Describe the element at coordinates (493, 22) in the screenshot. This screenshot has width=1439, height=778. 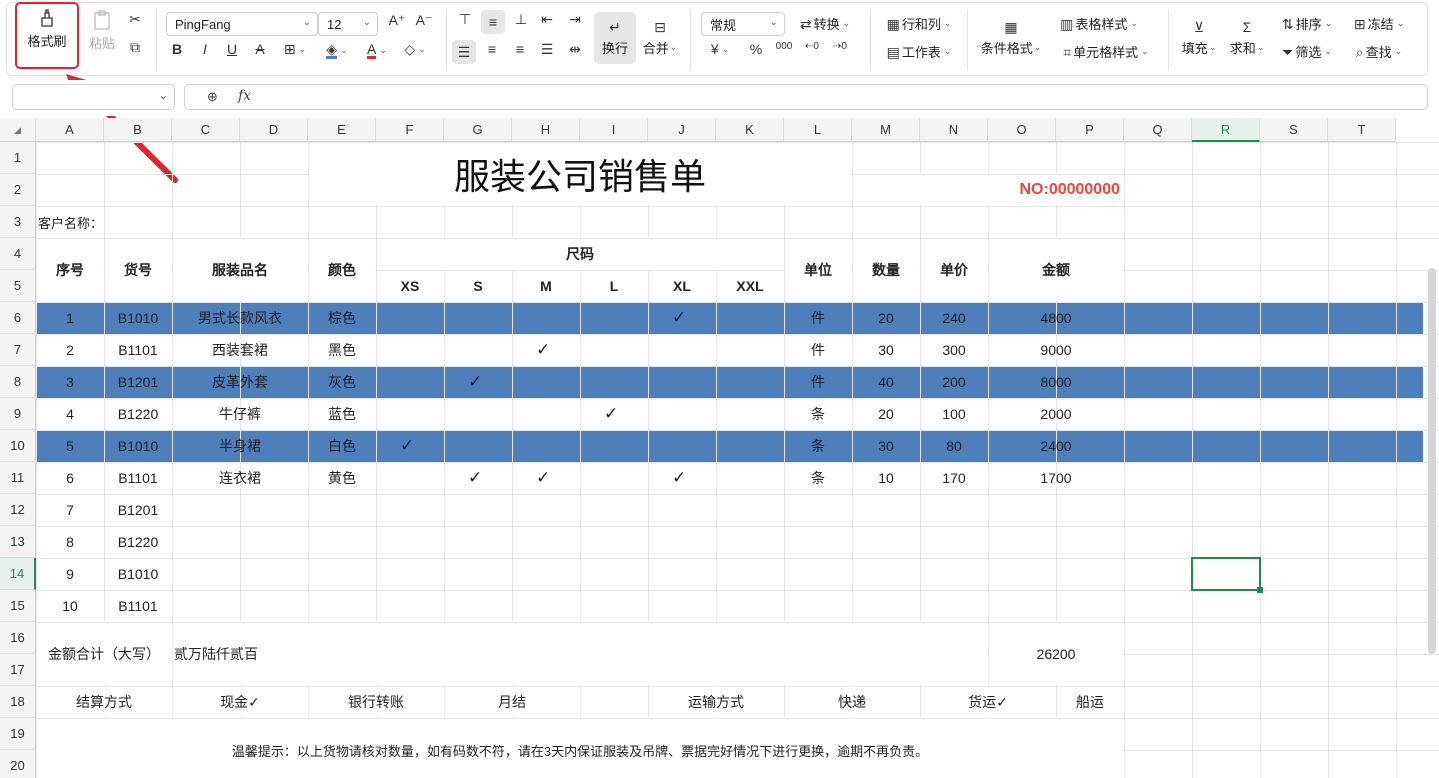
I see `align-middle-button: ≡` at that location.